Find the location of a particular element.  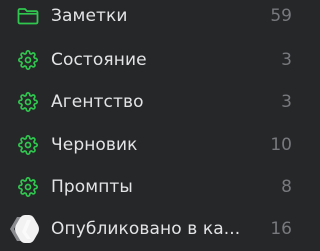

list-item-label: Промпты is located at coordinates (92, 187).